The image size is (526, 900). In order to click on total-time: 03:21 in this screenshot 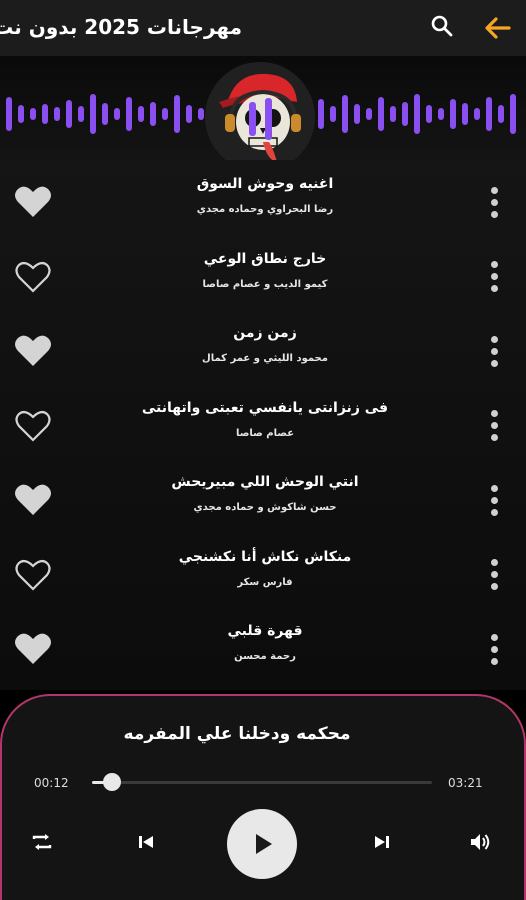, I will do `click(465, 783)`.